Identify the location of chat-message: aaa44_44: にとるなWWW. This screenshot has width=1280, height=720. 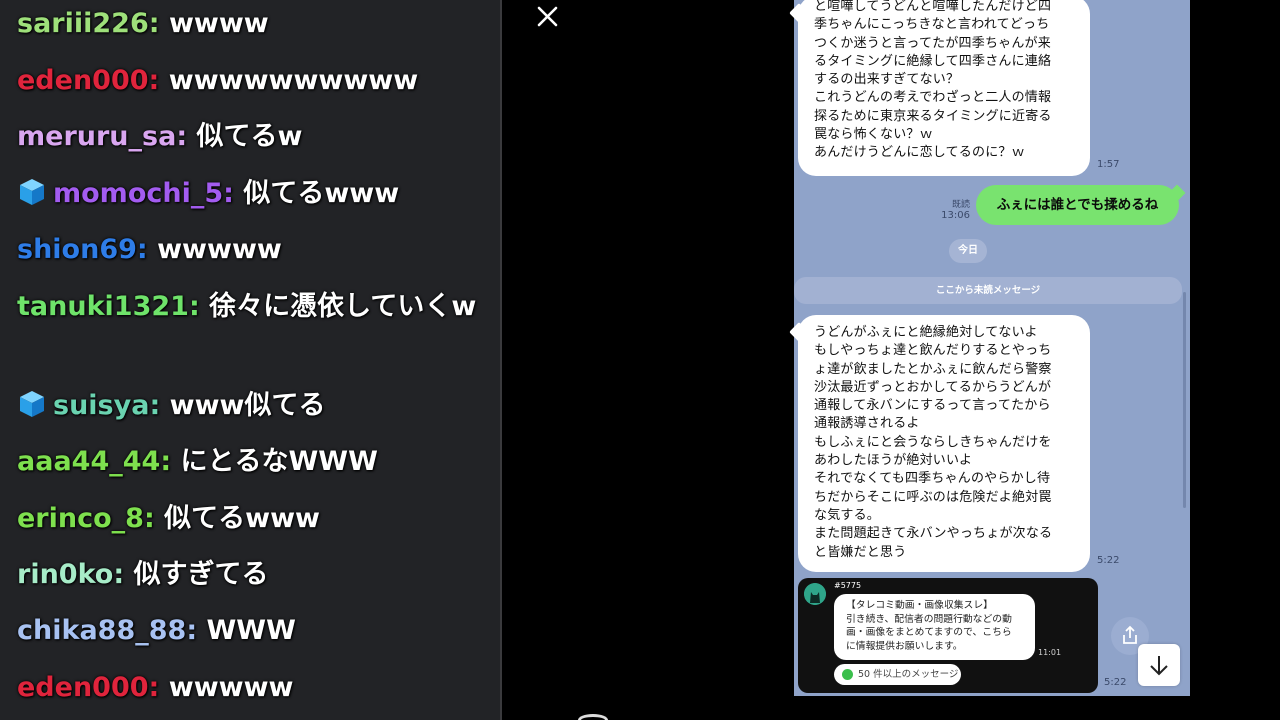
(247, 462).